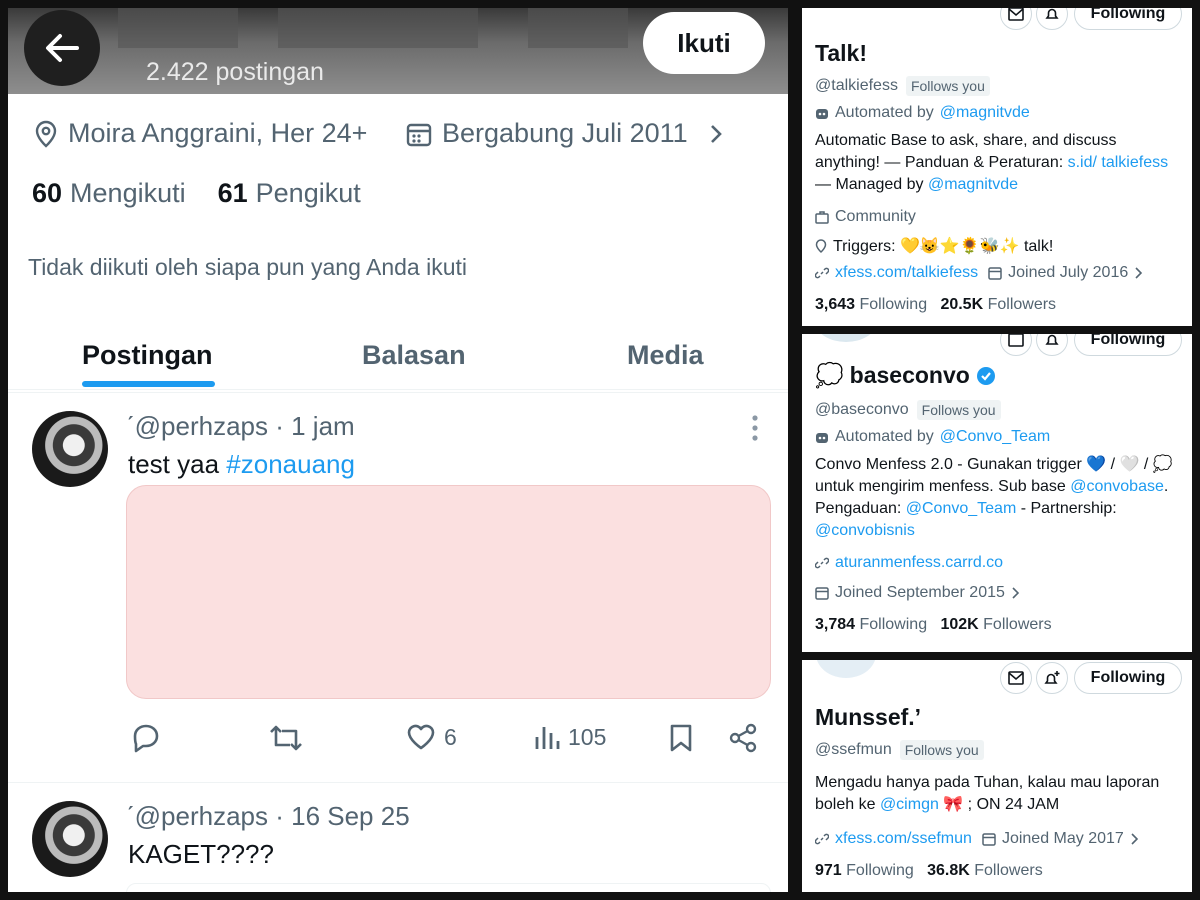  Describe the element at coordinates (1117, 486) in the screenshot. I see `bio-mention: @convobase` at that location.